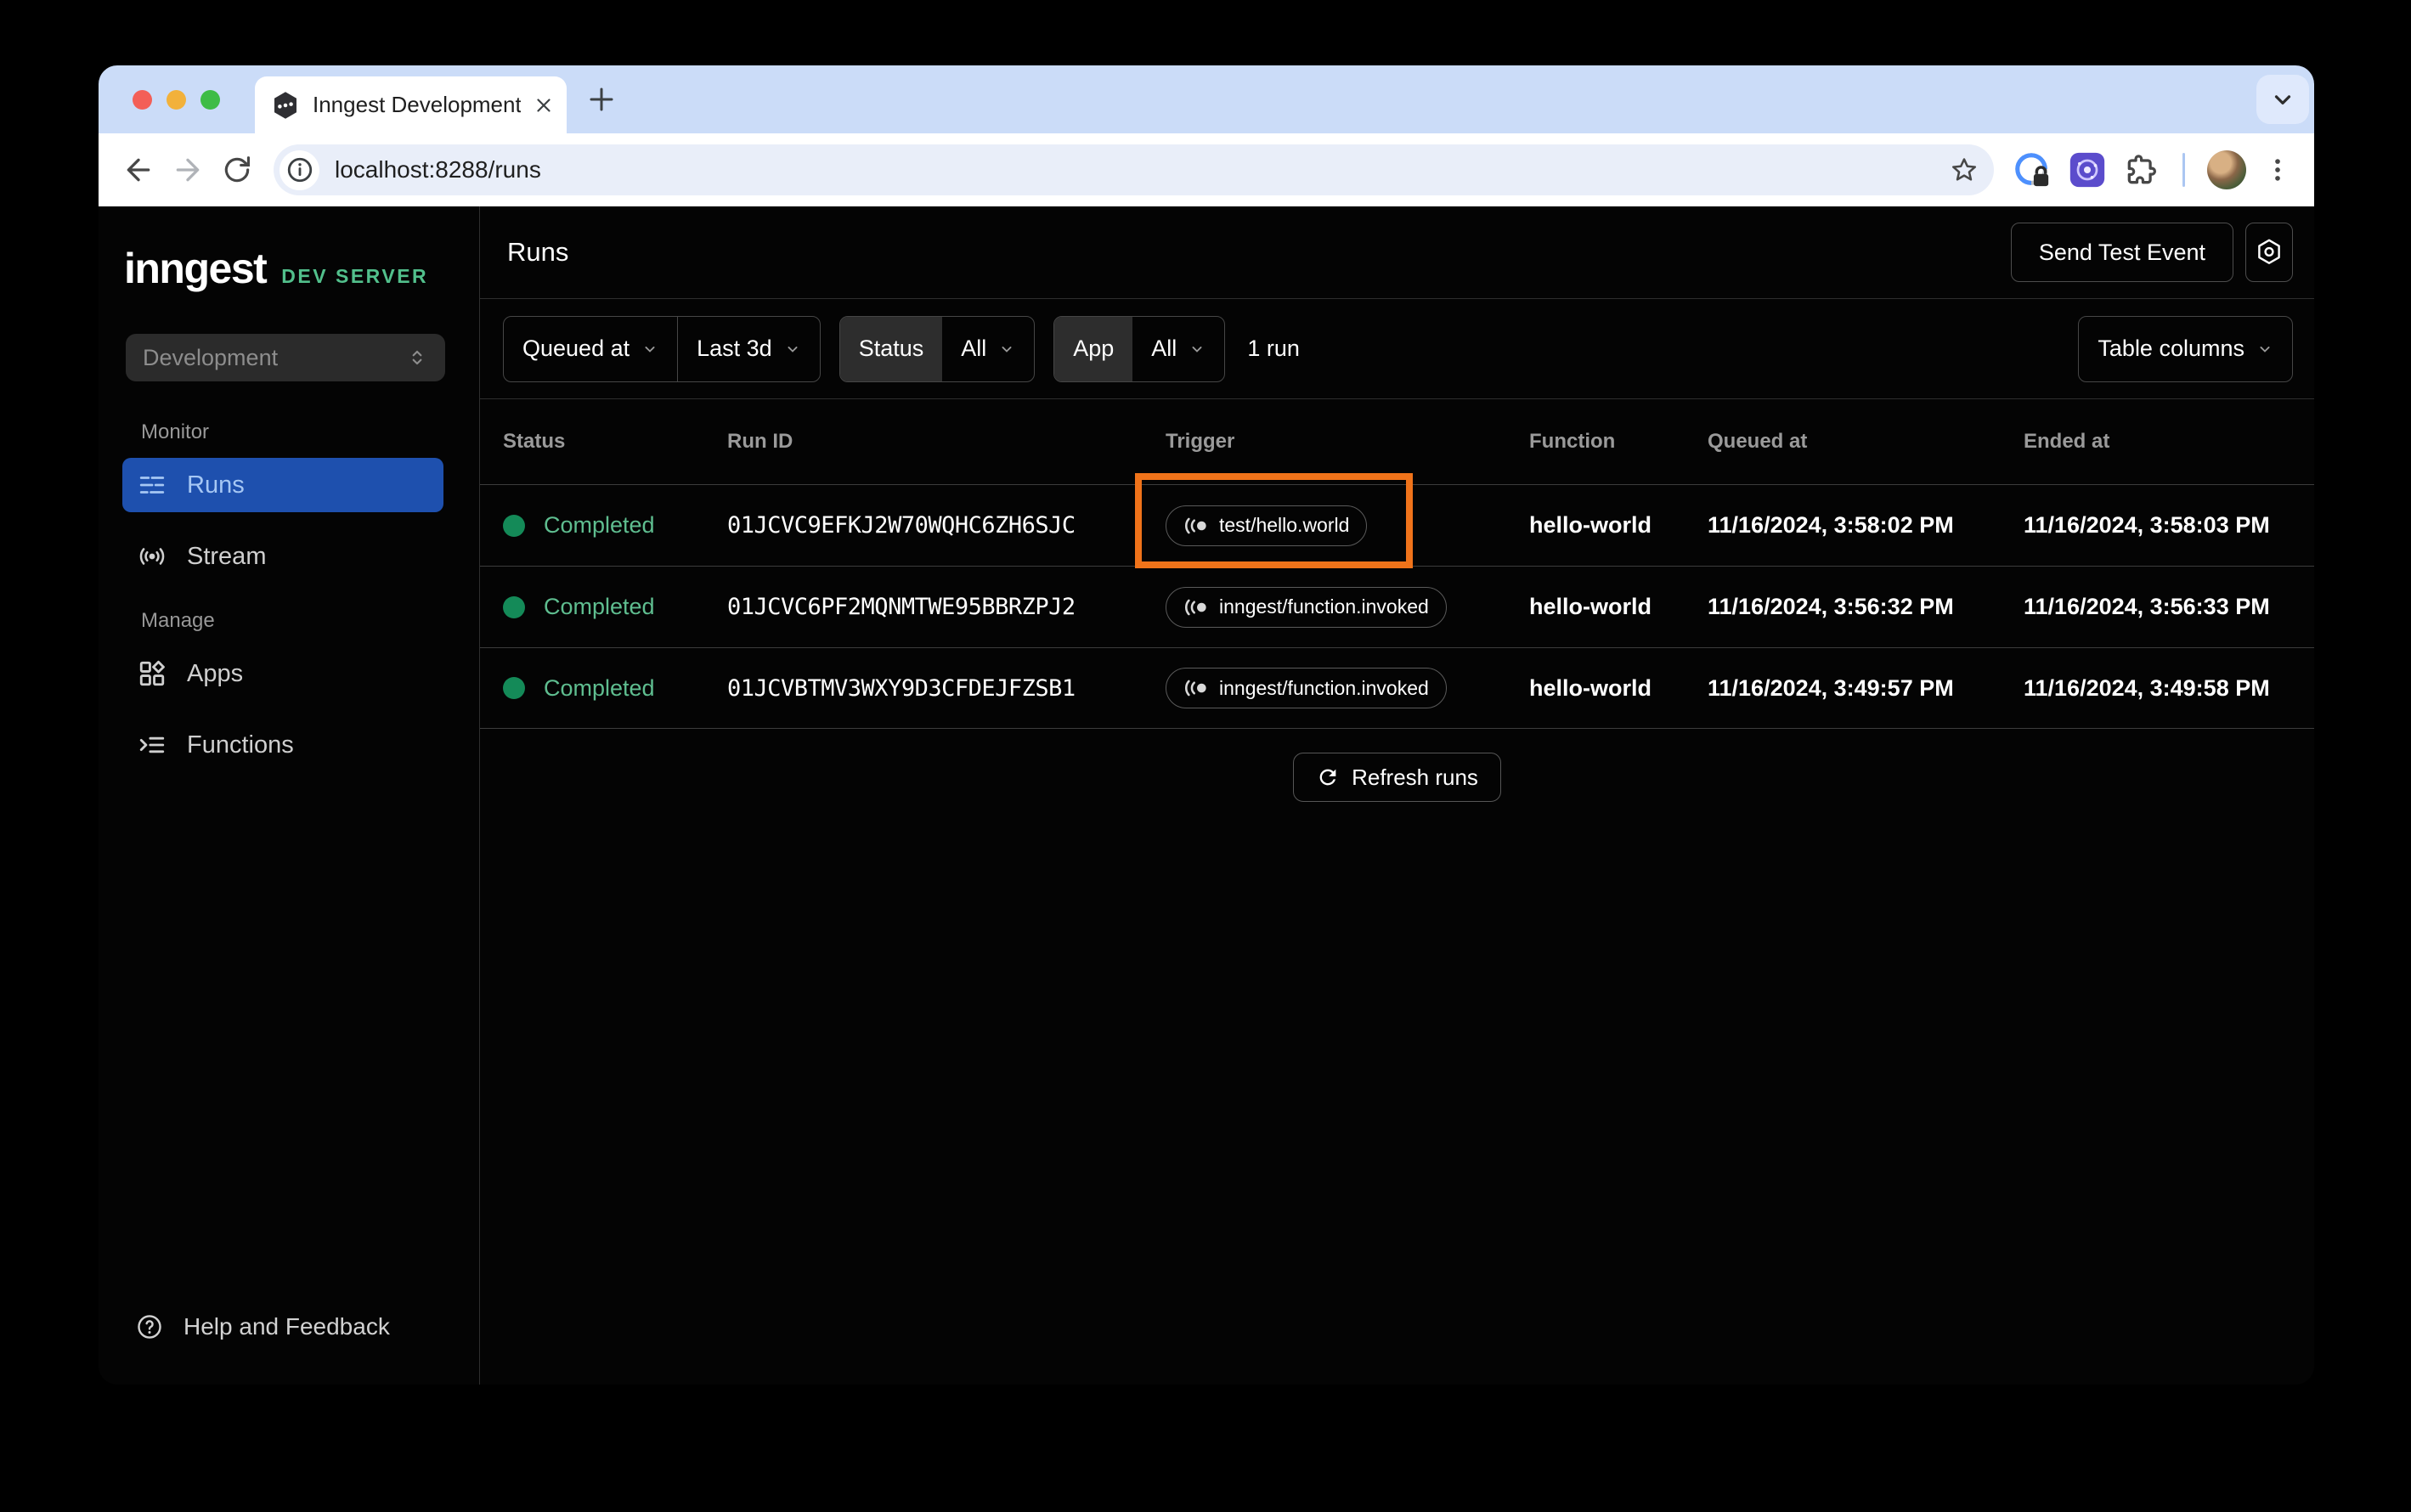 Image resolution: width=2411 pixels, height=1512 pixels. I want to click on purple-extension-icon, so click(2087, 170).